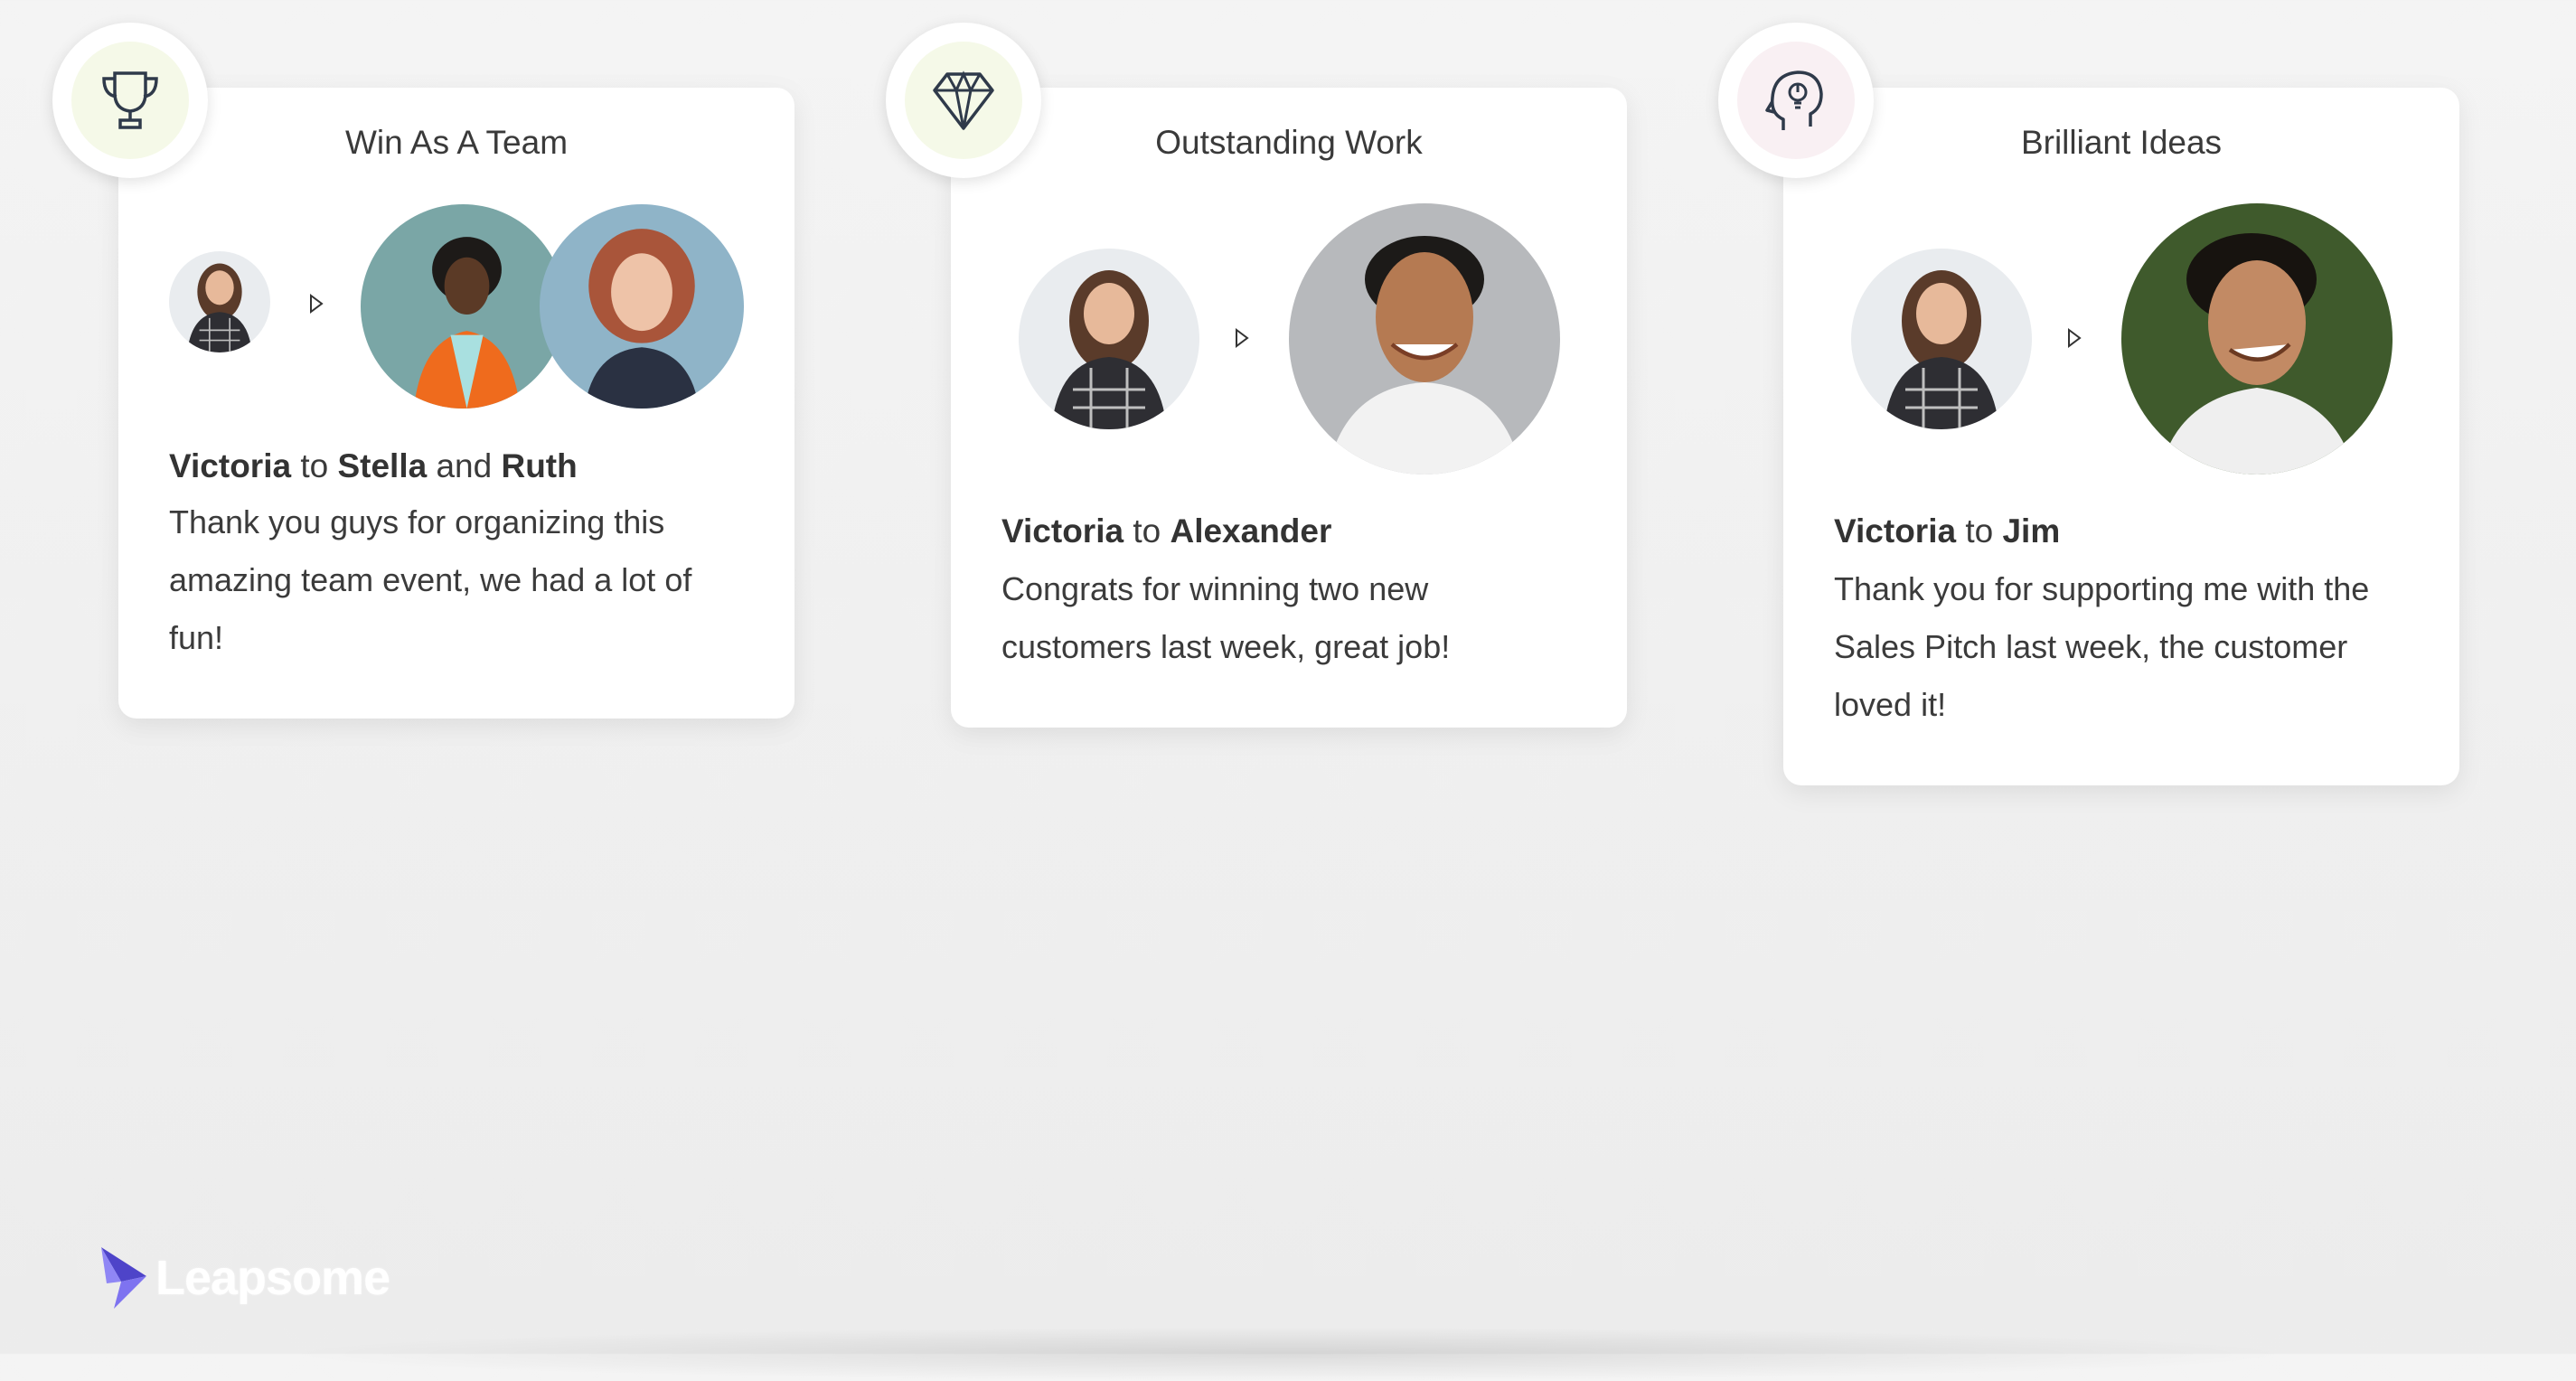 Image resolution: width=2576 pixels, height=1381 pixels. Describe the element at coordinates (2121, 142) in the screenshot. I see `card-title: Brilliant Ideas` at that location.